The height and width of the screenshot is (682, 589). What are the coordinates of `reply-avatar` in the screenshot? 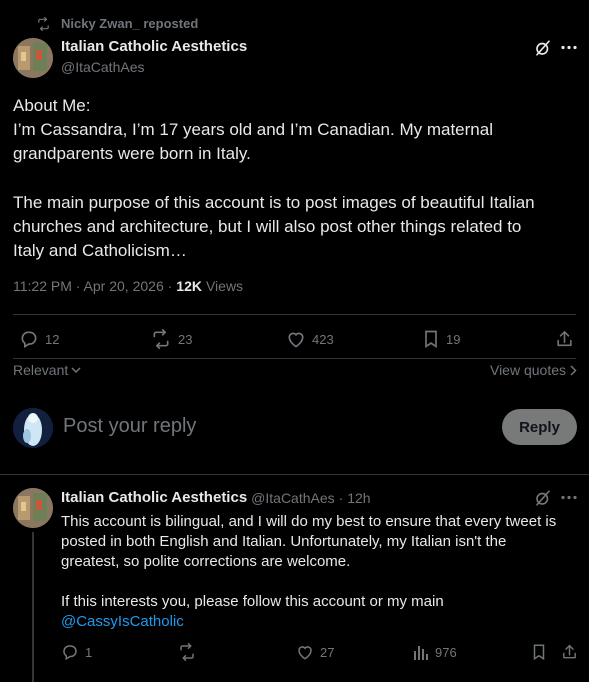 It's located at (33, 508).